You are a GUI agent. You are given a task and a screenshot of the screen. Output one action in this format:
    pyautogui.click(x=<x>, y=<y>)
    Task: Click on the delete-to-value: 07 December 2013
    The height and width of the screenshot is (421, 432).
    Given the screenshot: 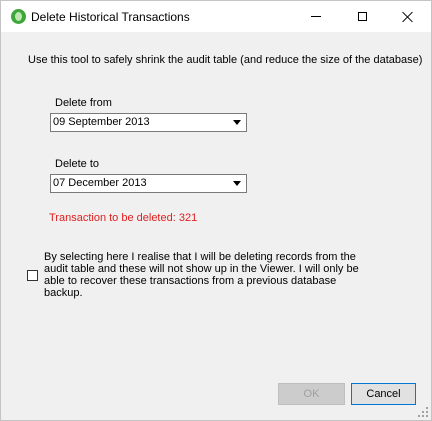 What is the action you would take?
    pyautogui.click(x=100, y=183)
    